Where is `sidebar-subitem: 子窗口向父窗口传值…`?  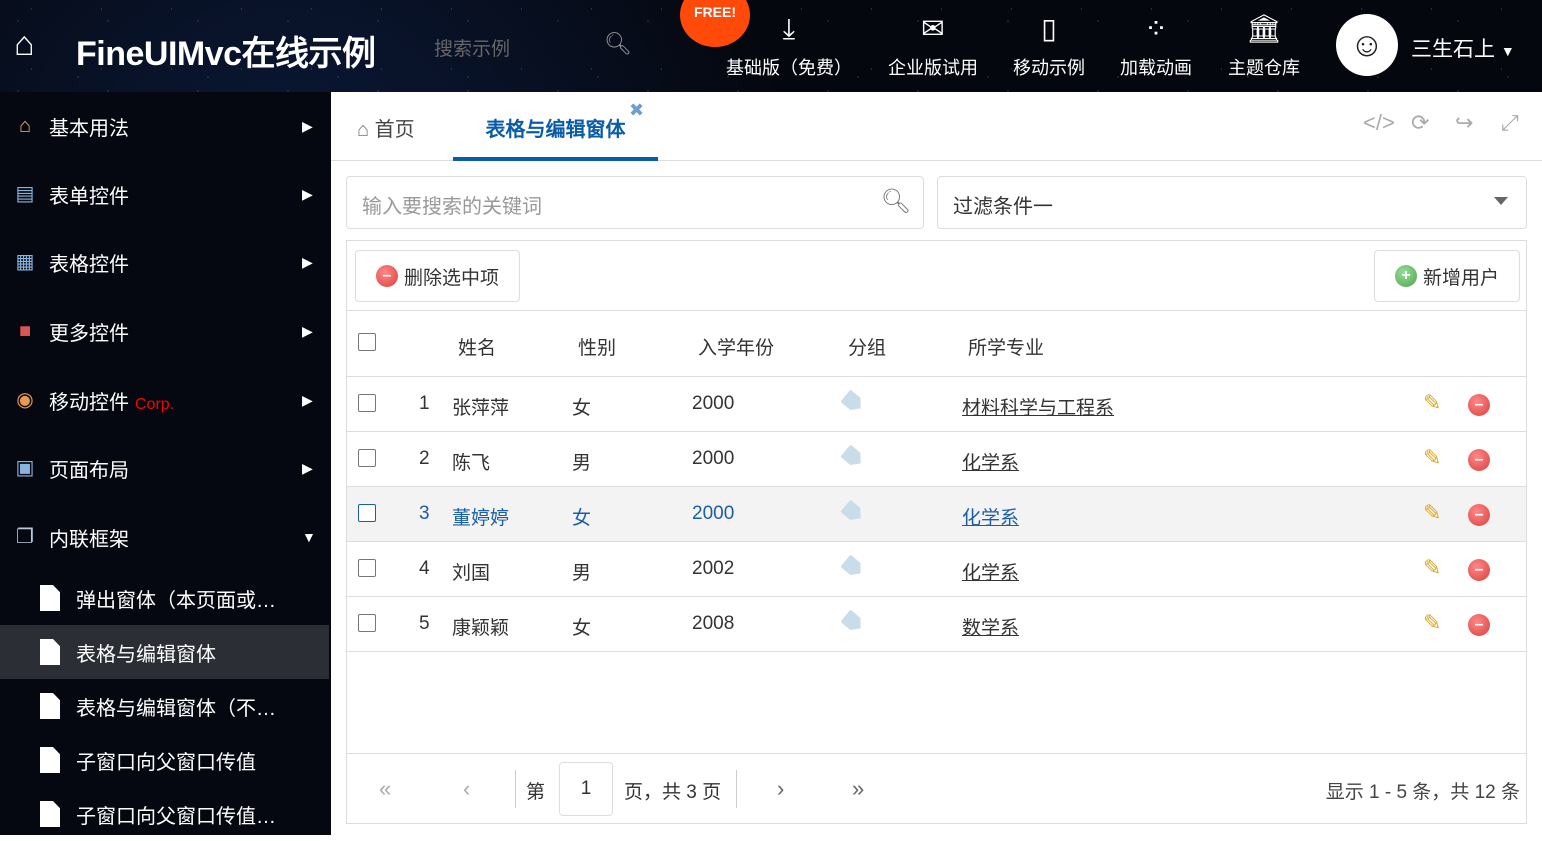
sidebar-subitem: 子窗口向父窗口传值… is located at coordinates (164, 814).